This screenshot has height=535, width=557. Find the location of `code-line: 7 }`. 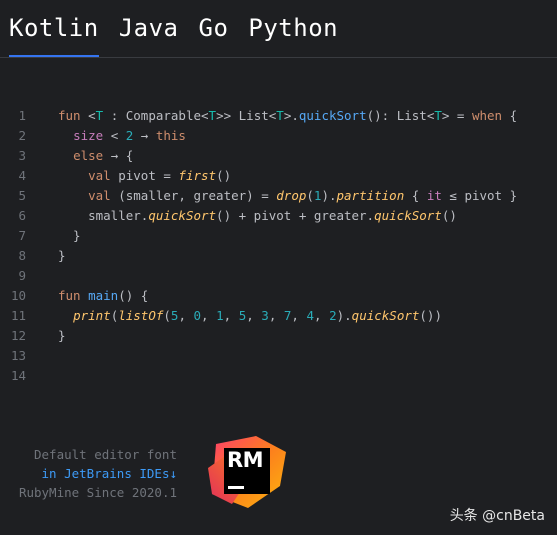

code-line: 7 } is located at coordinates (278, 236).